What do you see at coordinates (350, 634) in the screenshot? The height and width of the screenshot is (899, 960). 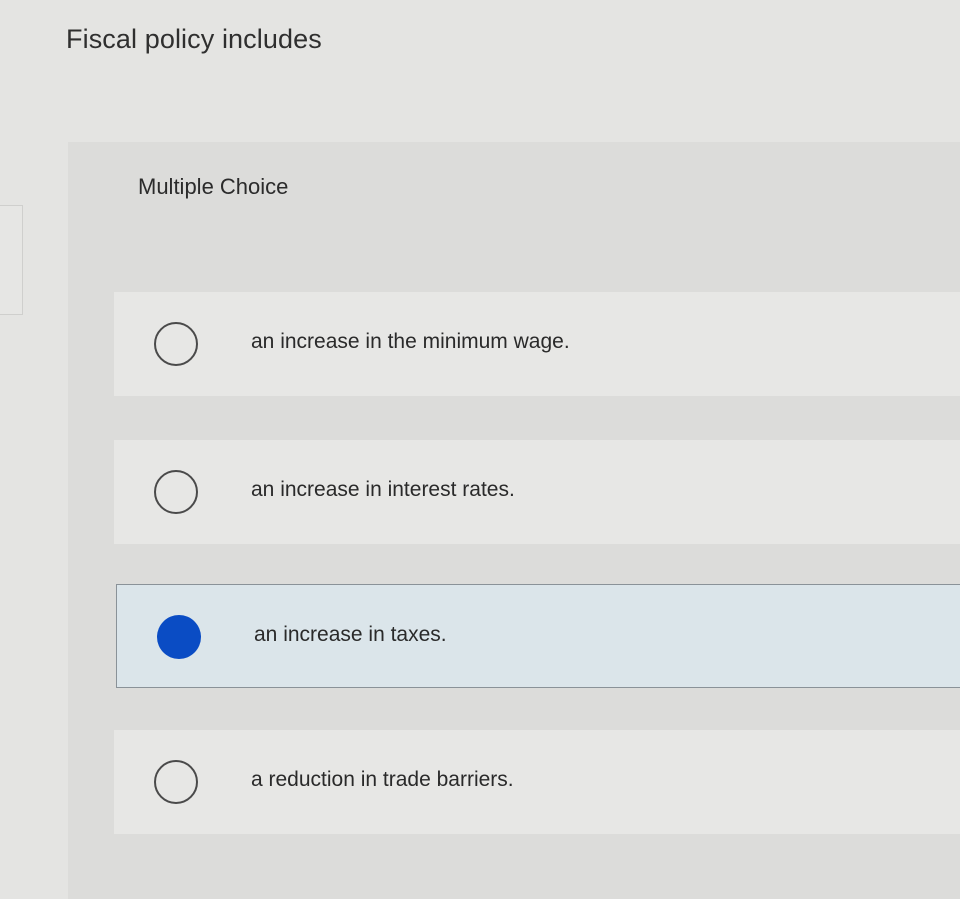 I see `answer-option-label: an increase in taxes.` at bounding box center [350, 634].